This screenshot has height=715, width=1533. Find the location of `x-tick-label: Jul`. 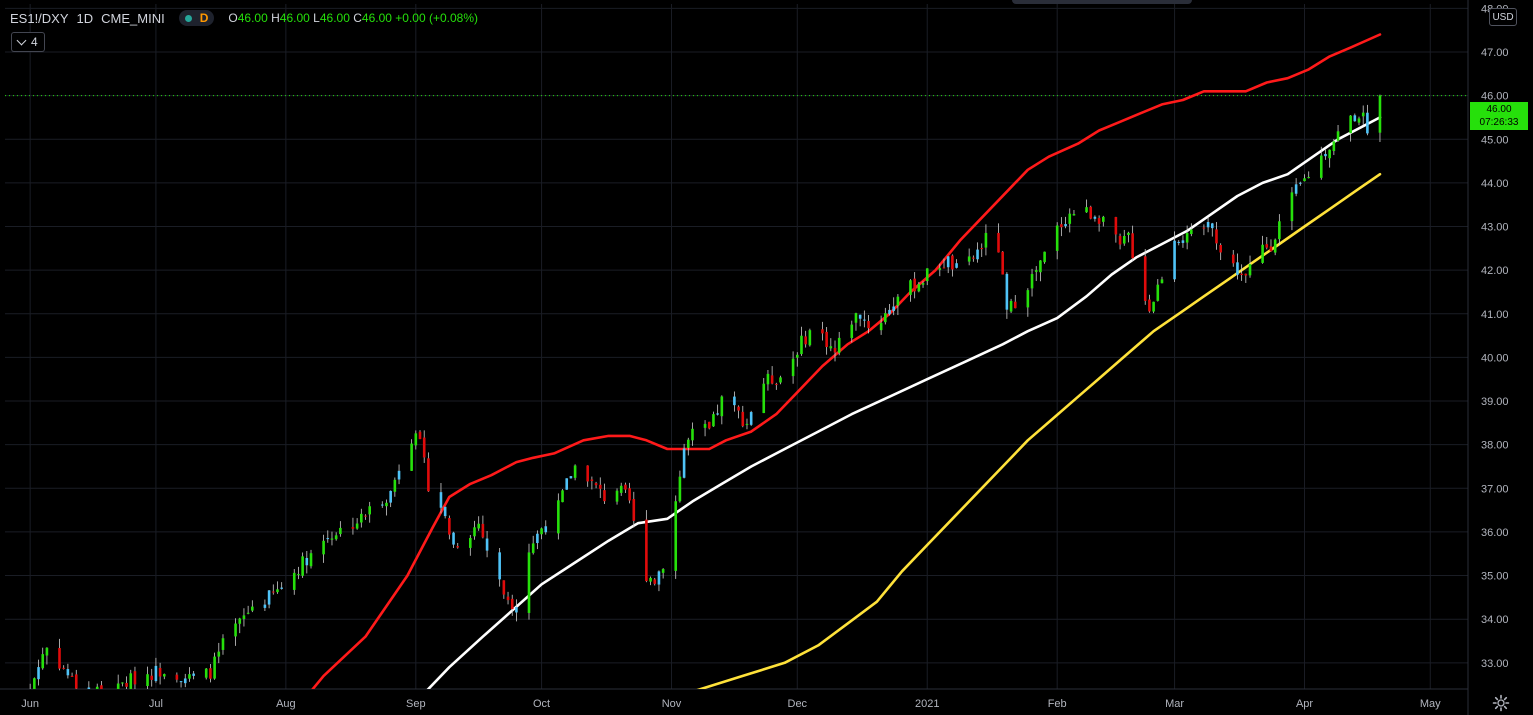

x-tick-label: Jul is located at coordinates (156, 704).